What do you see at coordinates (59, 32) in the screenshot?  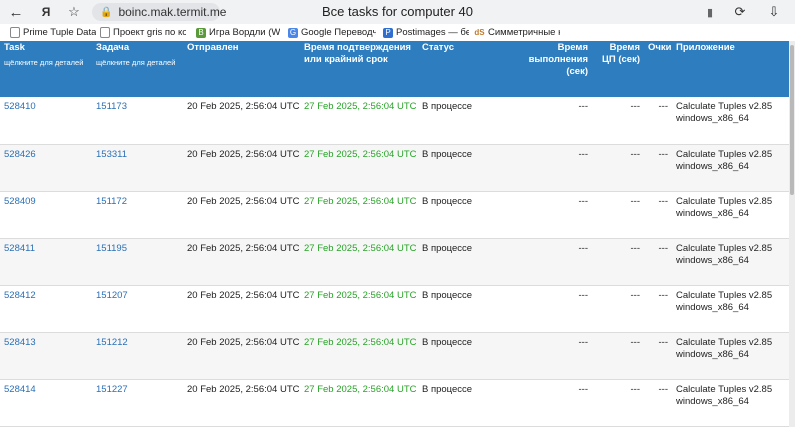 I see `bookmark-label: Prime Tuple Datab` at bounding box center [59, 32].